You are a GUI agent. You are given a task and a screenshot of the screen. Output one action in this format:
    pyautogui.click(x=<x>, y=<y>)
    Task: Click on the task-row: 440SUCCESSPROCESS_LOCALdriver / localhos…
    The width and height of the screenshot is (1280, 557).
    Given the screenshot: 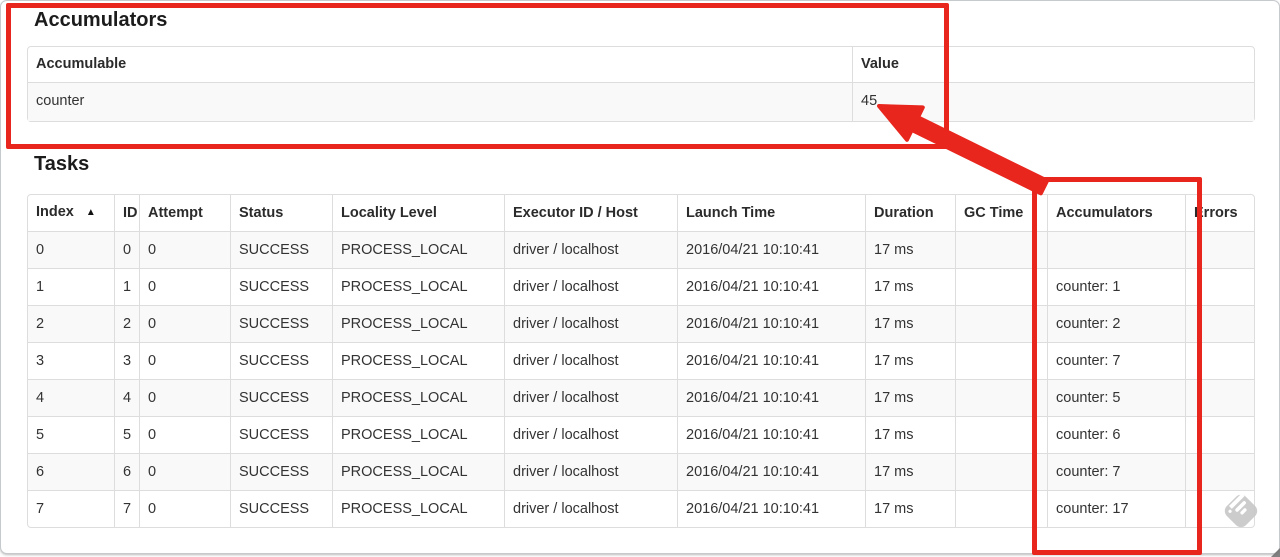 What is the action you would take?
    pyautogui.click(x=641, y=397)
    